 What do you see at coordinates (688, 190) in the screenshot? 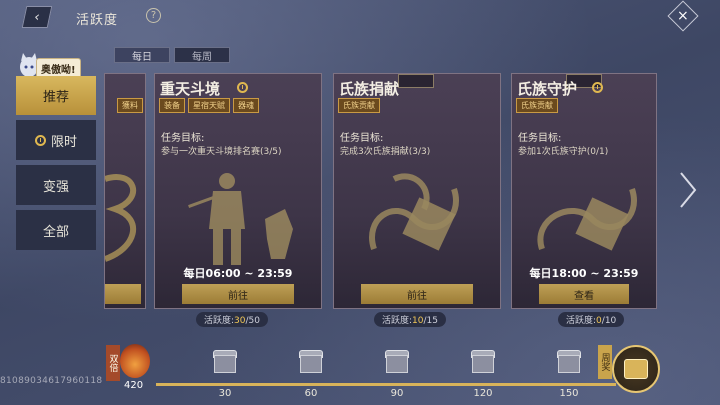
I see `next-page-arrow-icon` at bounding box center [688, 190].